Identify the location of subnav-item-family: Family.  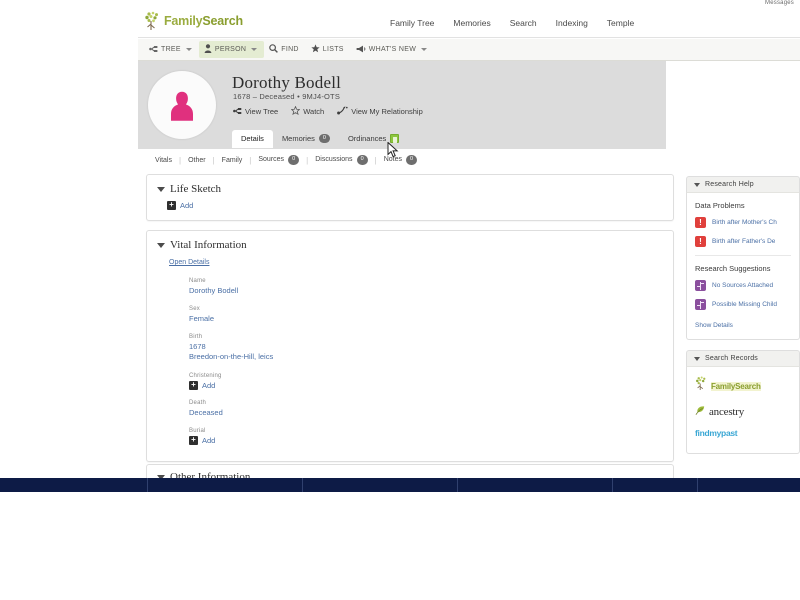
(232, 160).